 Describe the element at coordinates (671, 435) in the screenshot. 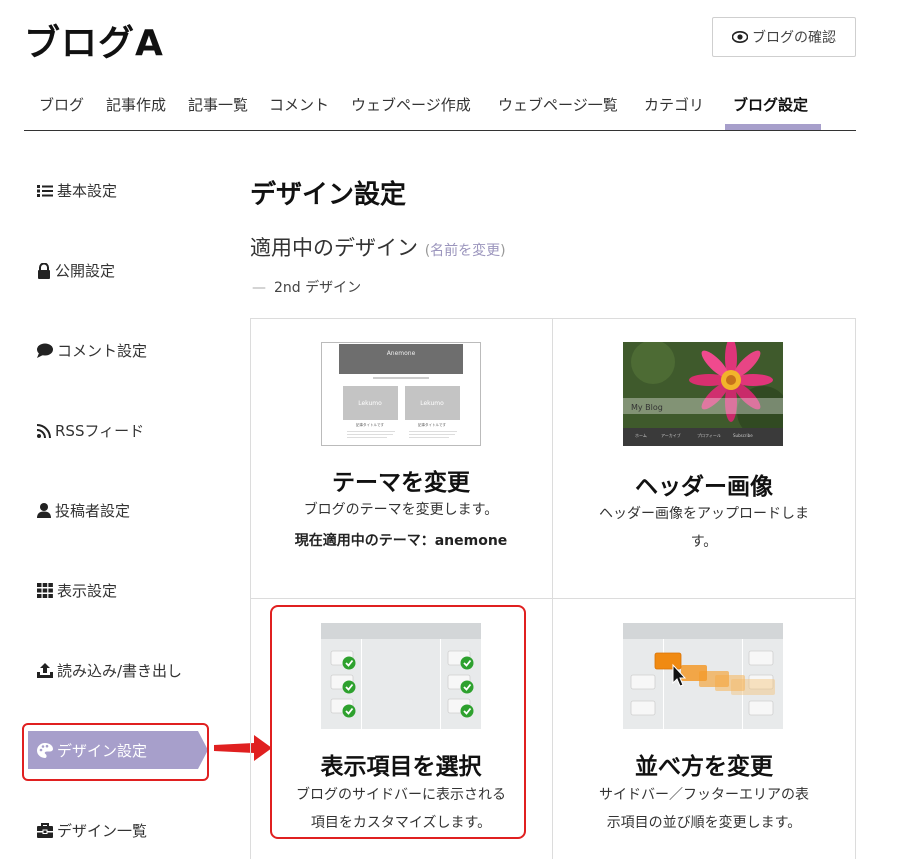

I see `header-thumb-nav-1: アーカイブ` at that location.